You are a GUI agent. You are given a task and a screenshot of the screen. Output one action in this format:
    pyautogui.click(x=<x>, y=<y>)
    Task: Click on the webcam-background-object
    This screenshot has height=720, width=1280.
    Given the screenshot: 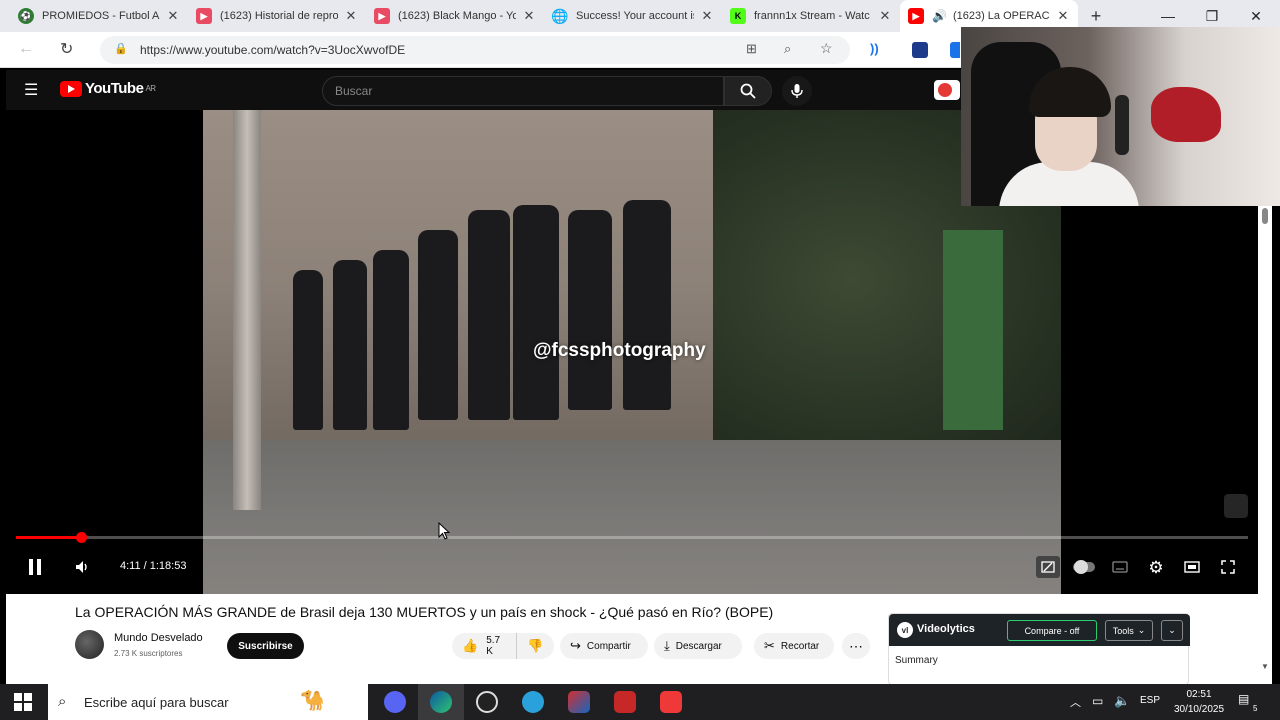 What is the action you would take?
    pyautogui.click(x=1186, y=114)
    